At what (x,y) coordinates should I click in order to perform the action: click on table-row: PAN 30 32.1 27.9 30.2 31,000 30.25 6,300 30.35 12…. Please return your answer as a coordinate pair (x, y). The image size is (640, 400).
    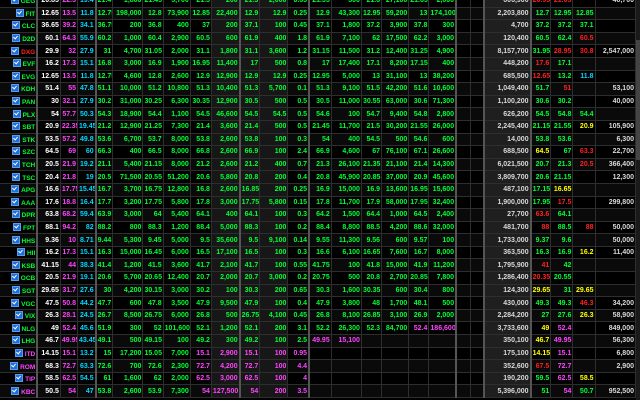
    Looking at the image, I should click on (318, 102).